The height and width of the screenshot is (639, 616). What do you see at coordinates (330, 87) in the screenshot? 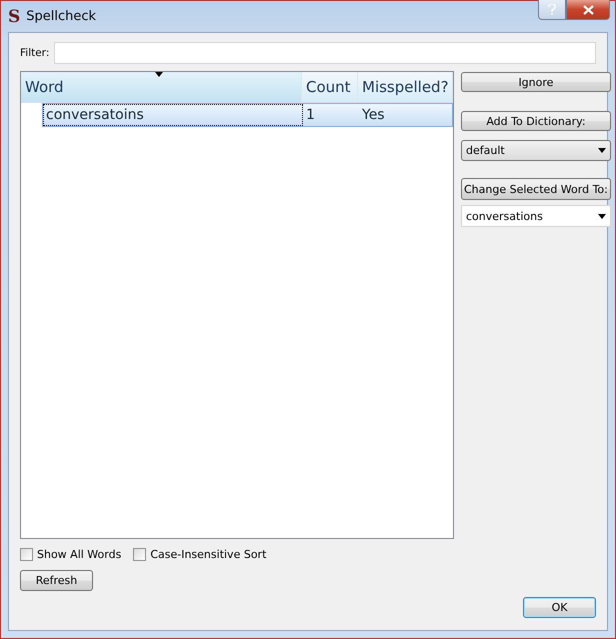
I see `column-header: Count` at bounding box center [330, 87].